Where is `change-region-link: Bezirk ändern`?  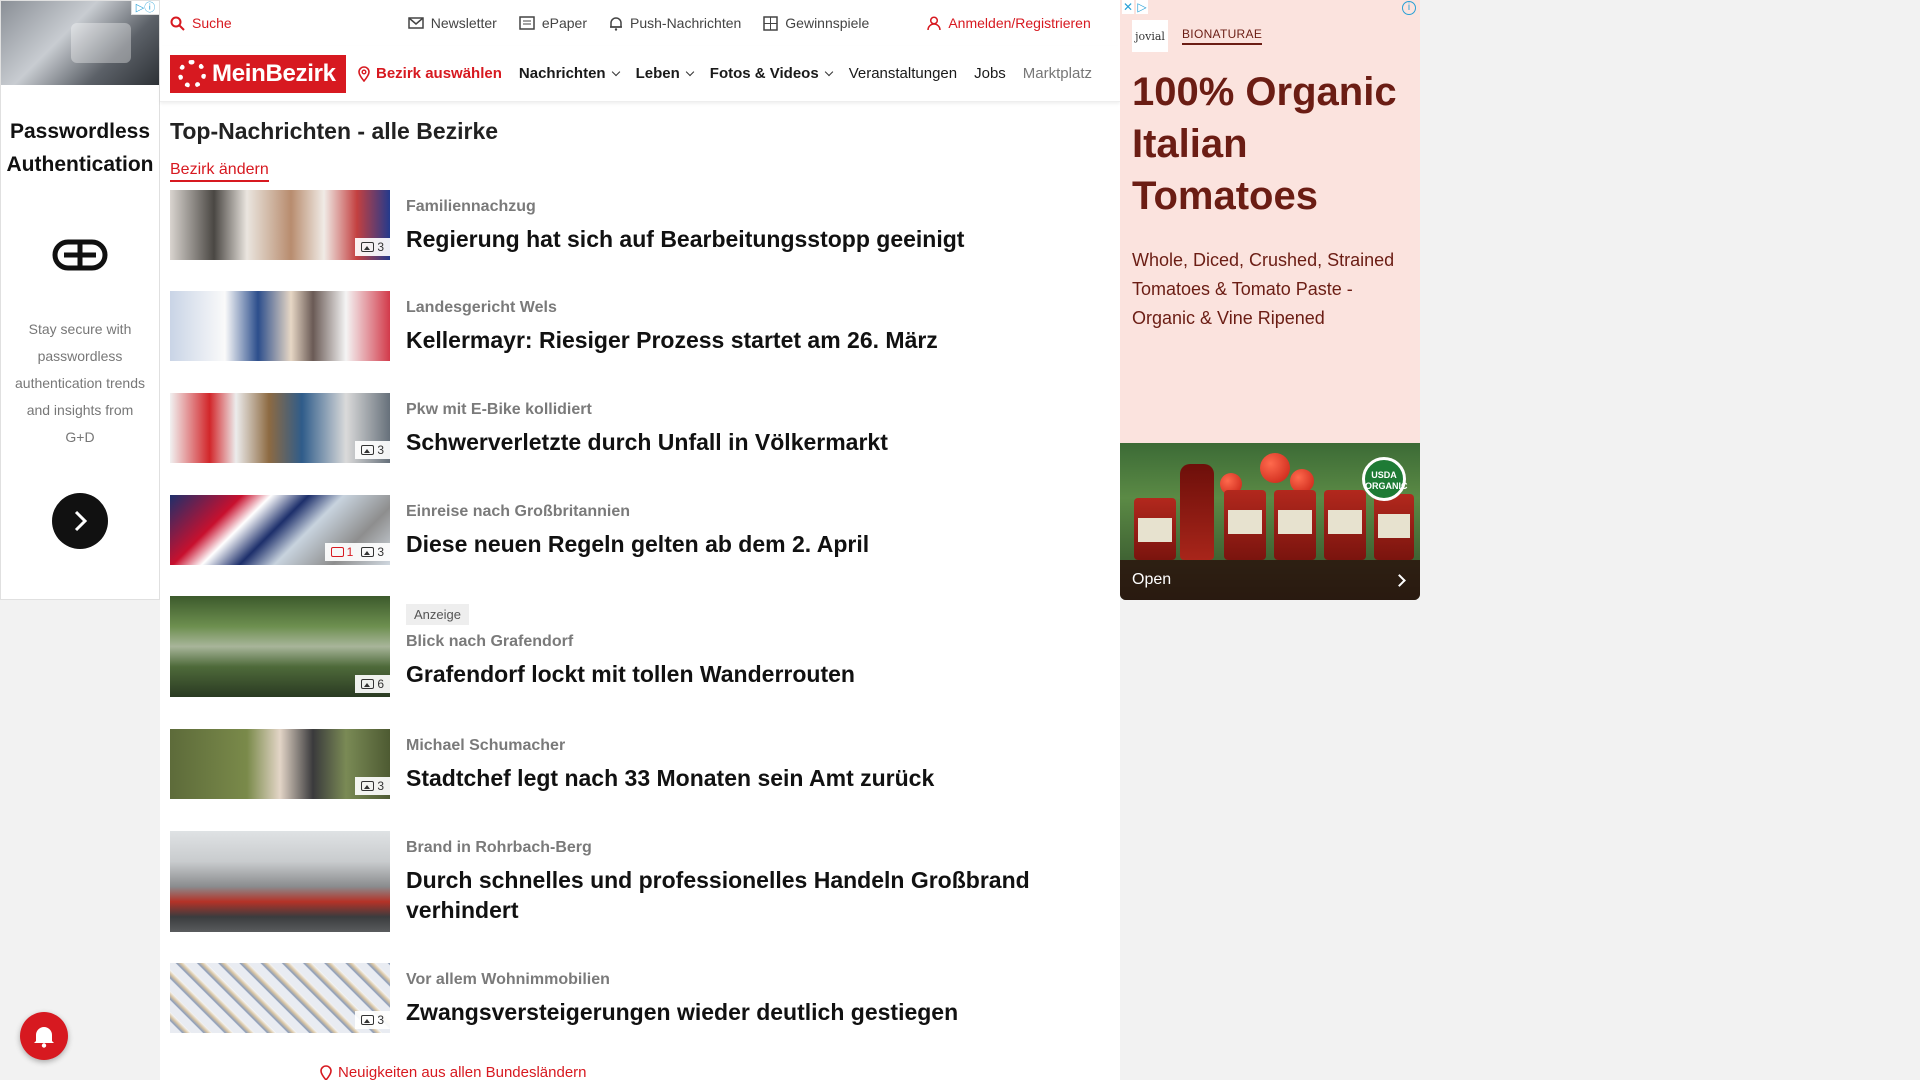
change-region-link: Bezirk ändern is located at coordinates (219, 171).